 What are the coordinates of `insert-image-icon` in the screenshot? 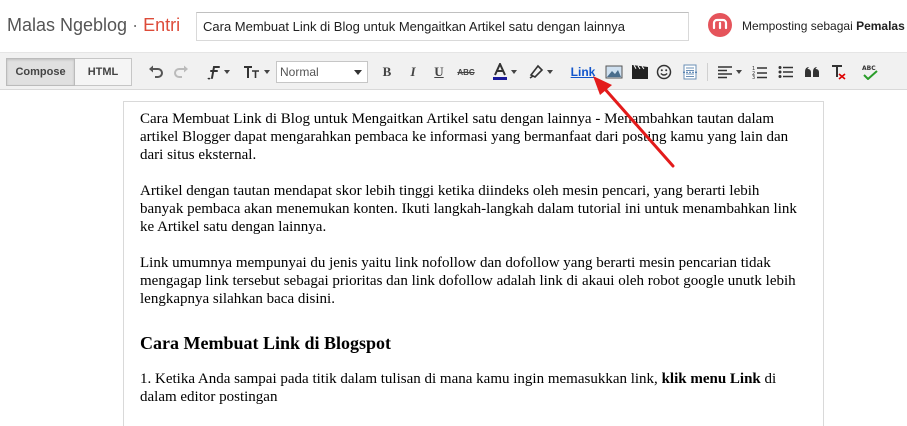 It's located at (614, 72).